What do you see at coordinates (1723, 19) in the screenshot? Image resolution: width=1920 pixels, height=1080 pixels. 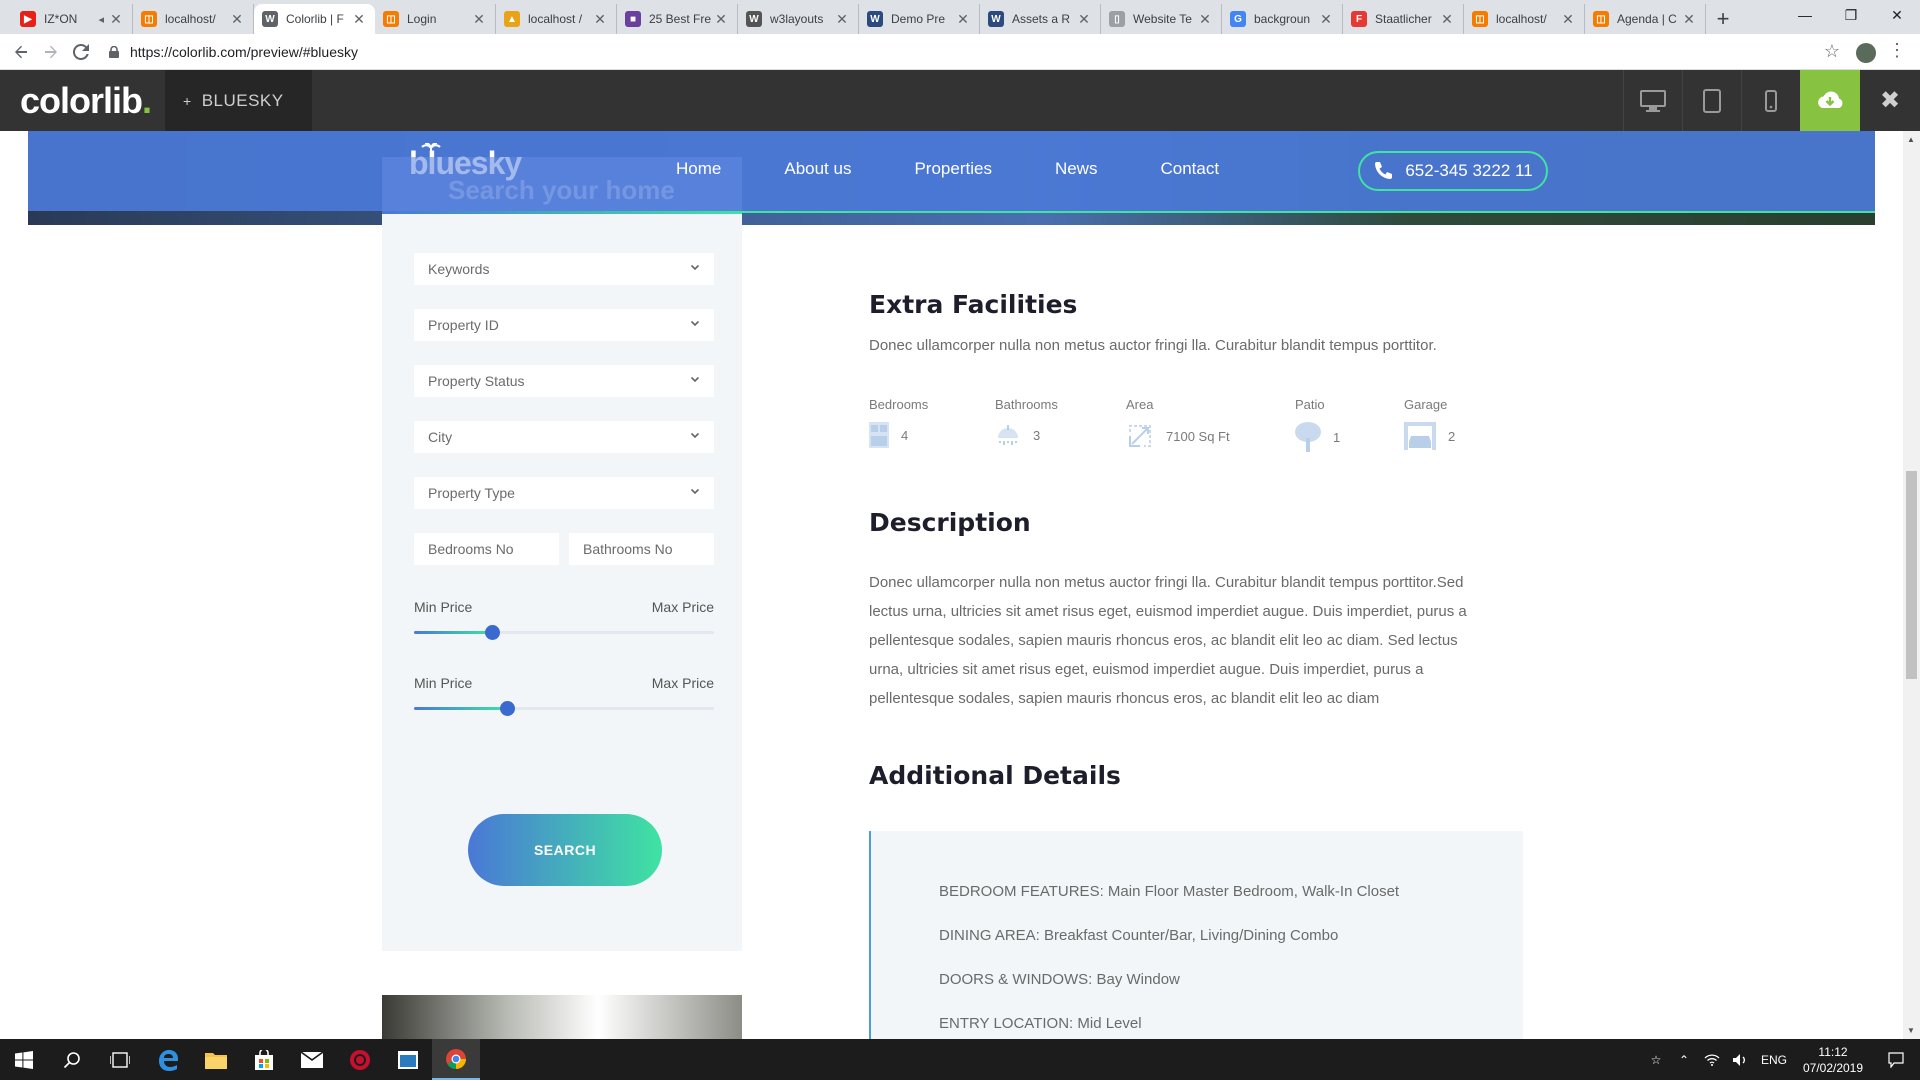 I see `new-tab-button: +` at bounding box center [1723, 19].